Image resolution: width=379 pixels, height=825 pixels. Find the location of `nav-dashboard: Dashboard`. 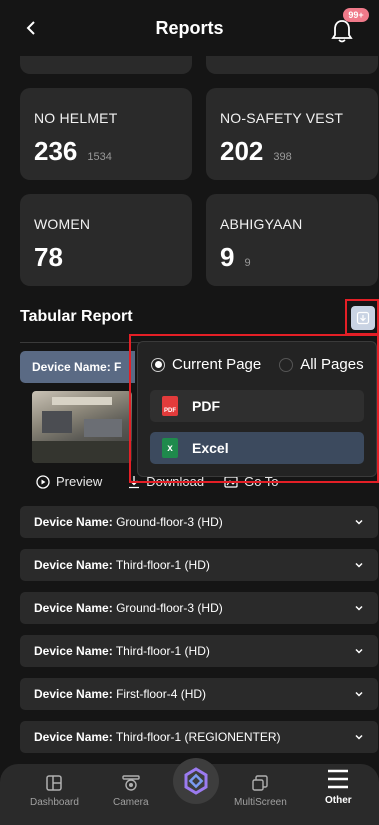

nav-dashboard: Dashboard is located at coordinates (54, 791).